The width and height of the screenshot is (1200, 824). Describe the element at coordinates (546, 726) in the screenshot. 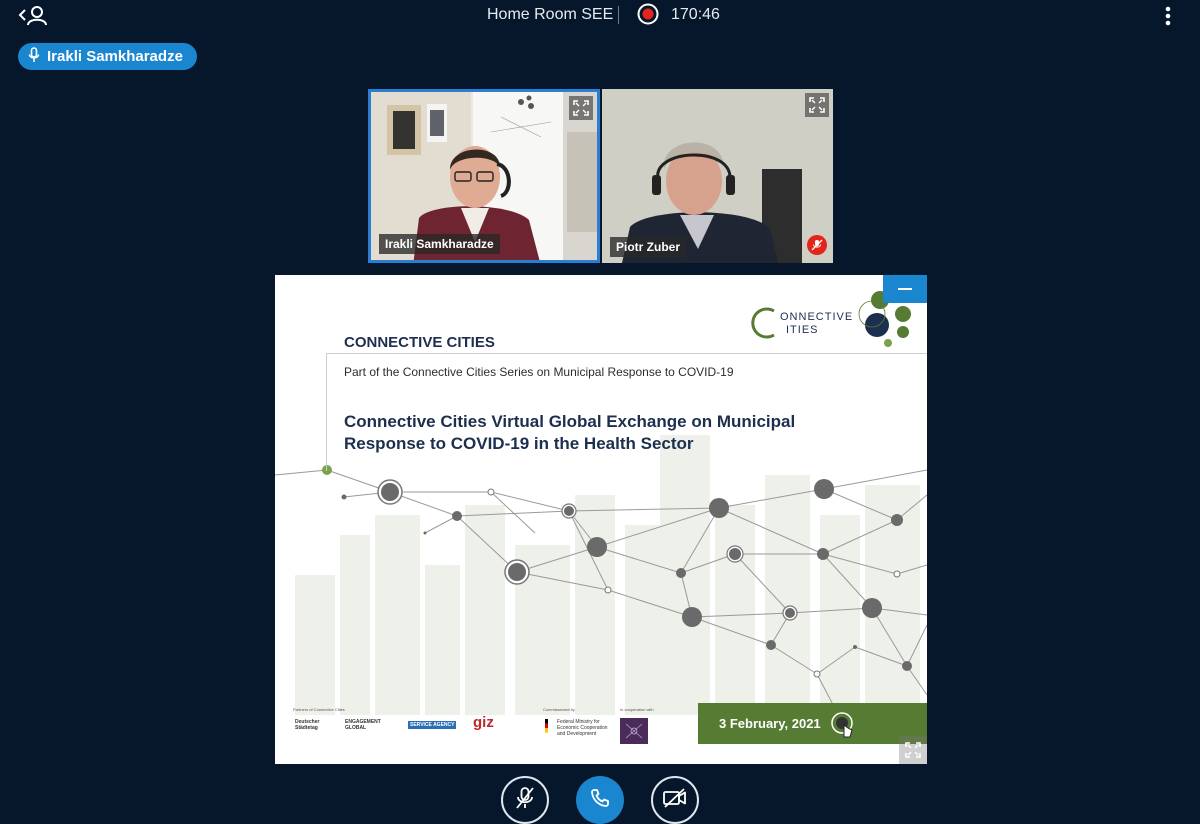

I see `german-flag-icon` at that location.